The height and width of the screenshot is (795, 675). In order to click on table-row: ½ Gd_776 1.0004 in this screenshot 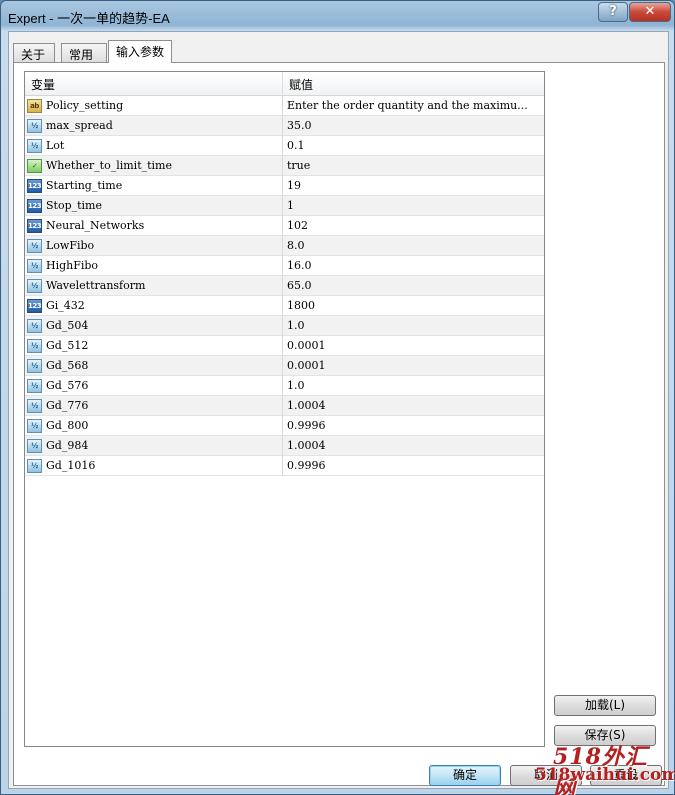, I will do `click(284, 406)`.